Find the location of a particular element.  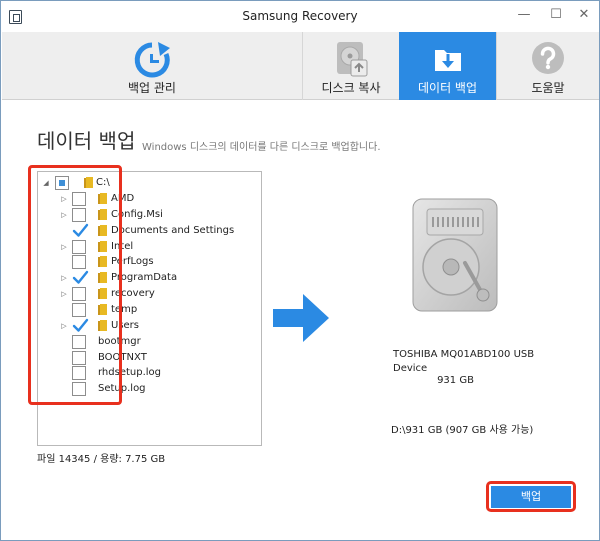

tab-backup-management: 백업 관리 is located at coordinates (152, 66).